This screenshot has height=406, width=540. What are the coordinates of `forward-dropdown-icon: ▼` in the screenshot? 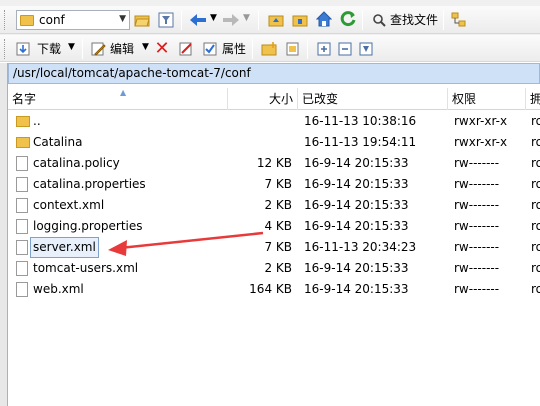 It's located at (246, 18).